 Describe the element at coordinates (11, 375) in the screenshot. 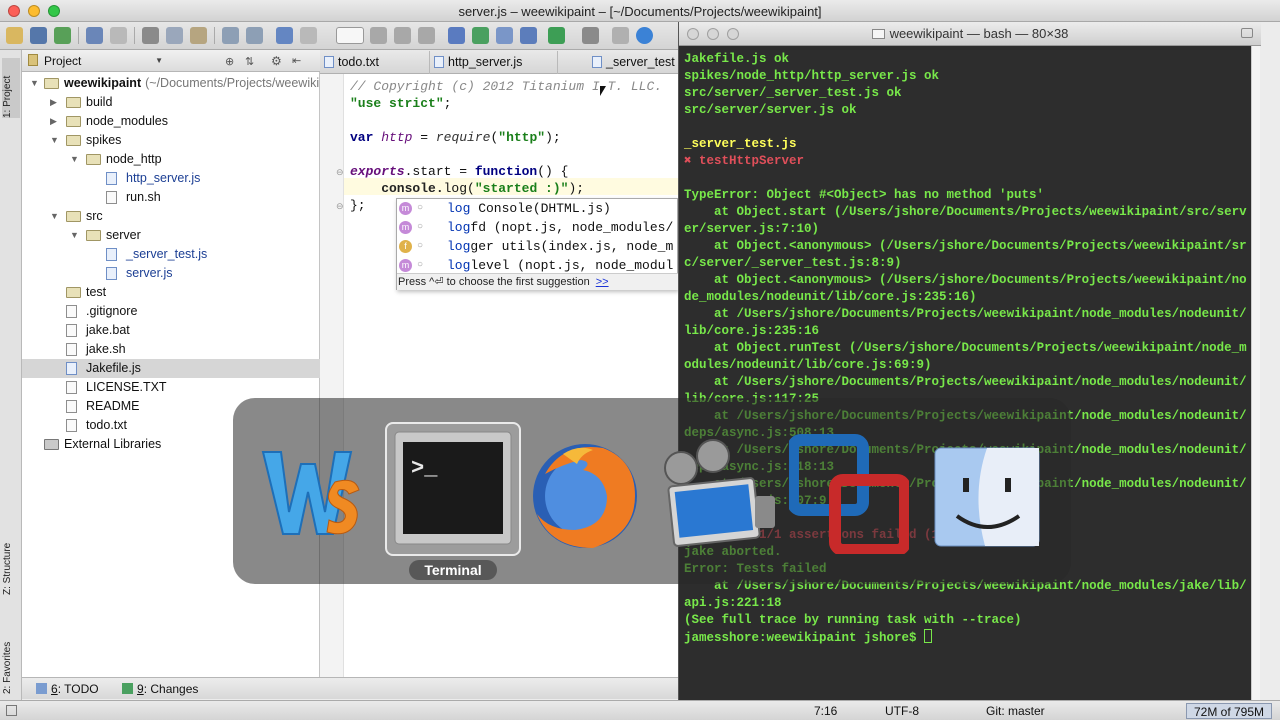

I see `left-tool-strip: 1: Project Z: Structure 2: Favorites` at that location.